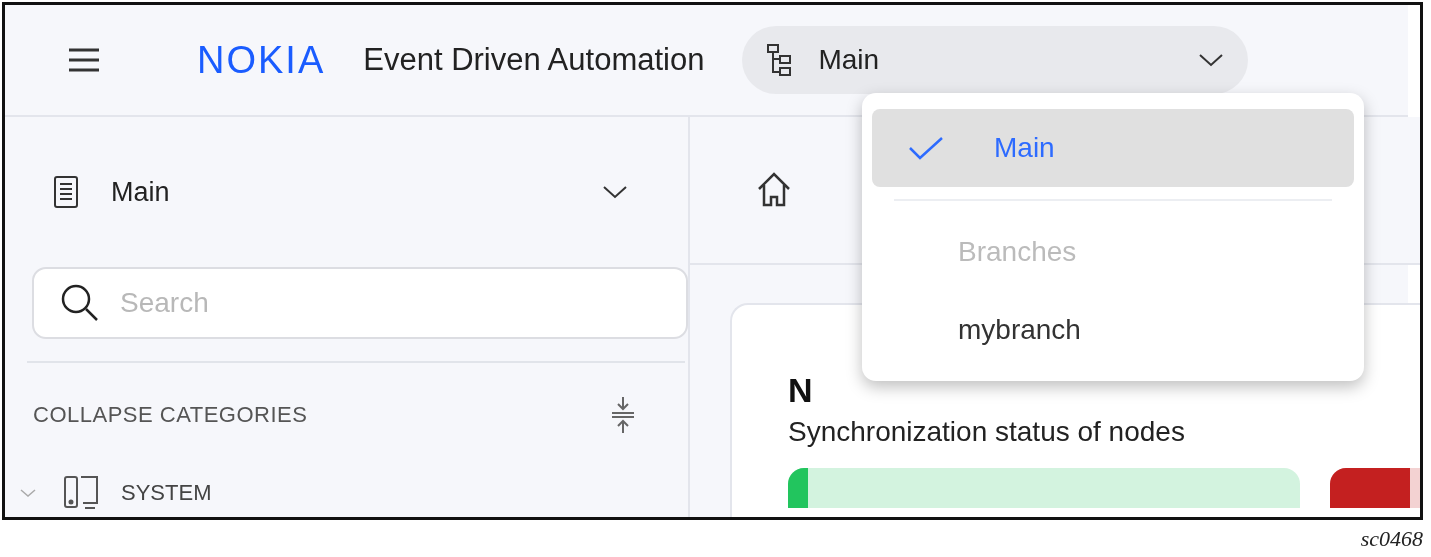  Describe the element at coordinates (170, 415) in the screenshot. I see `collapse-categories-label: COLLAPSE CATEGORIES` at that location.